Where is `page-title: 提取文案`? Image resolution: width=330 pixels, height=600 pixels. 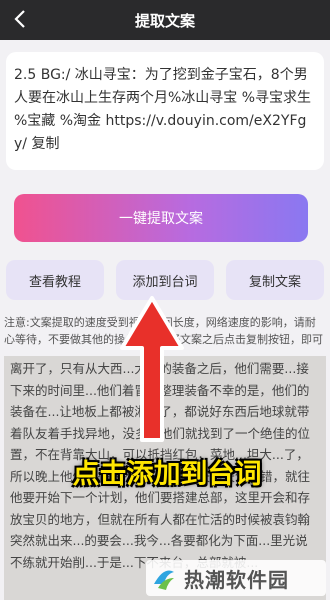 page-title: 提取文案 is located at coordinates (164, 21).